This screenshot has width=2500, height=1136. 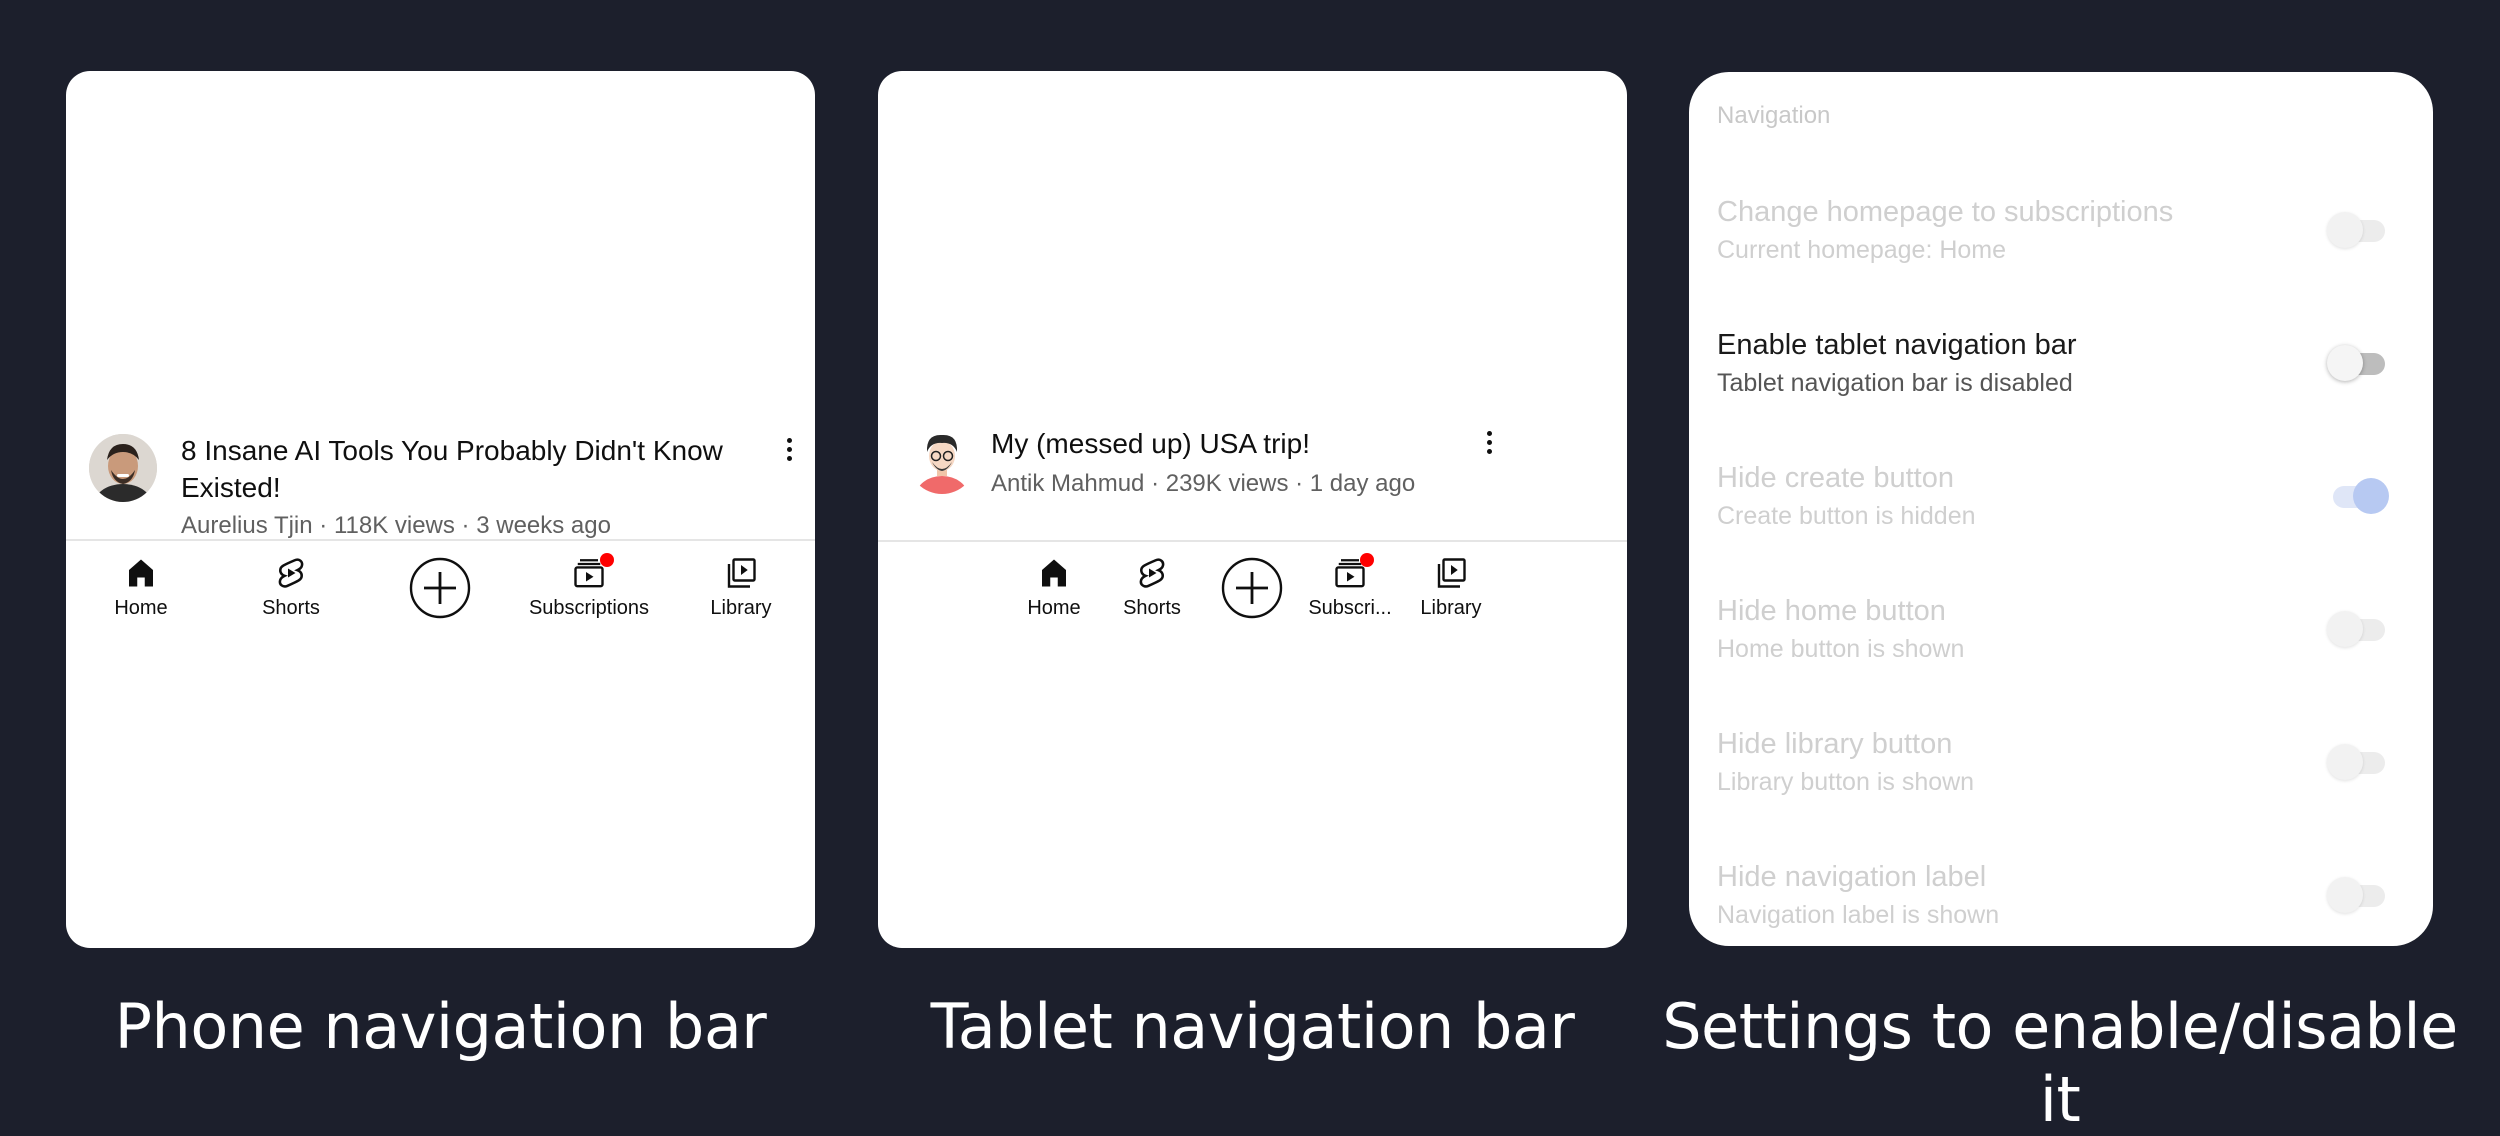 What do you see at coordinates (1252, 1026) in the screenshot?
I see `caption-tablet: Tablet navigation bar` at bounding box center [1252, 1026].